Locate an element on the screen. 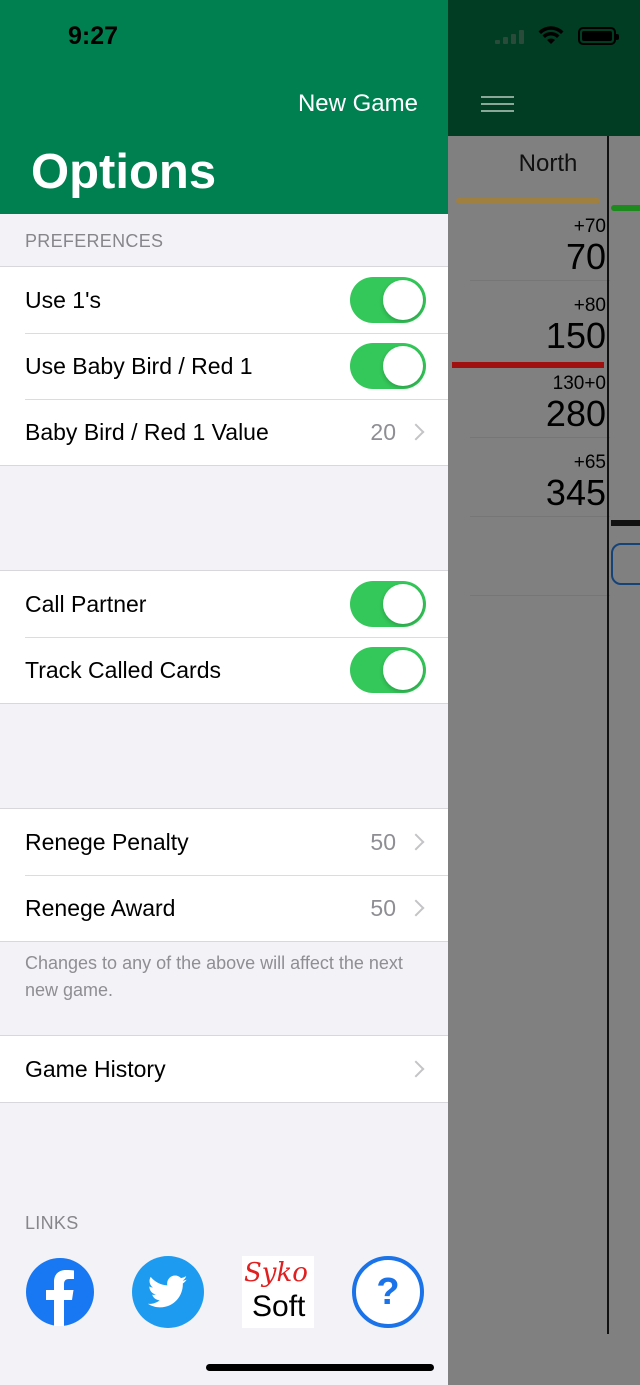 Image resolution: width=640 pixels, height=1385 pixels. twitter-icon is located at coordinates (168, 1292).